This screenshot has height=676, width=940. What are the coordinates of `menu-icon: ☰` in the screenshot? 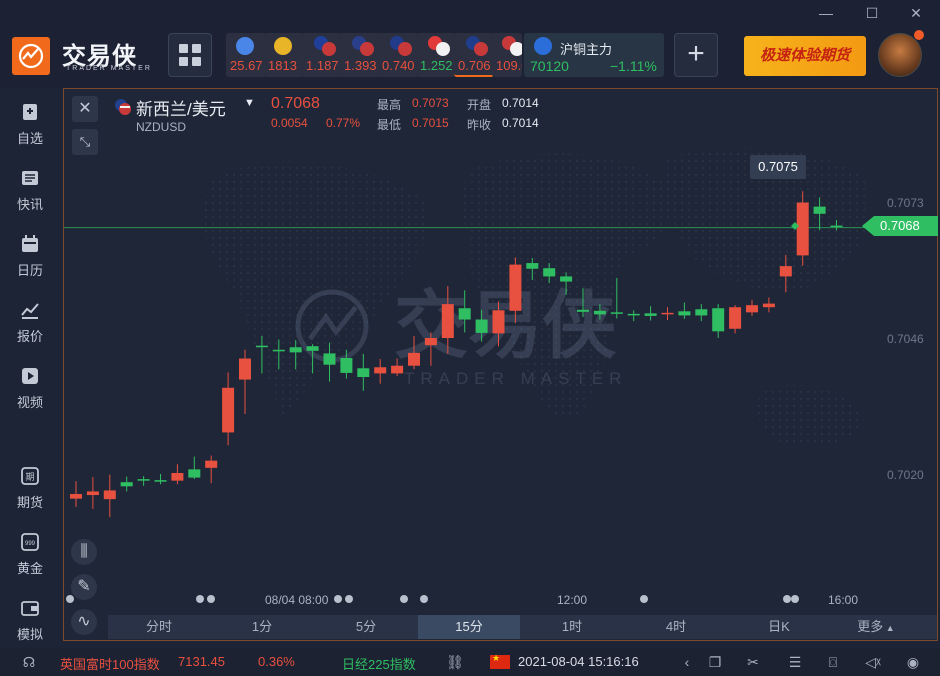 It's located at (795, 662).